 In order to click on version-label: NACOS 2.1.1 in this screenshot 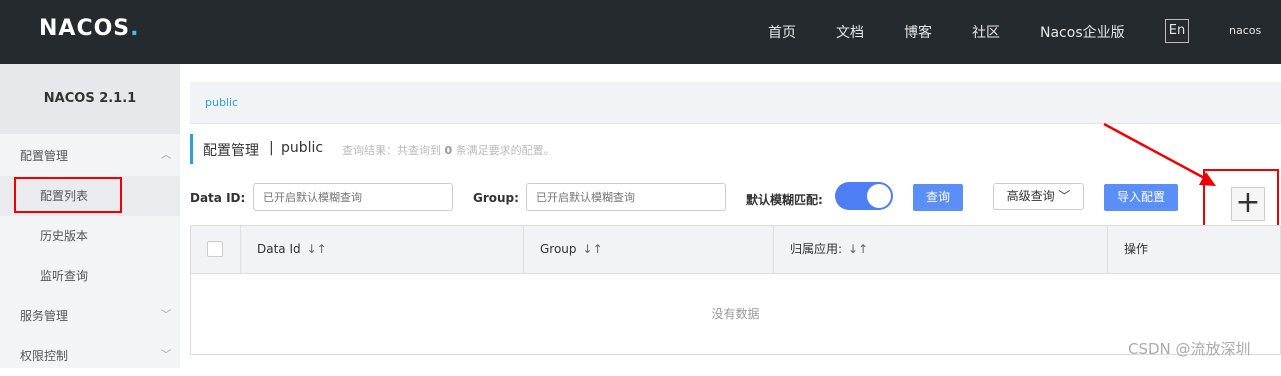, I will do `click(90, 99)`.